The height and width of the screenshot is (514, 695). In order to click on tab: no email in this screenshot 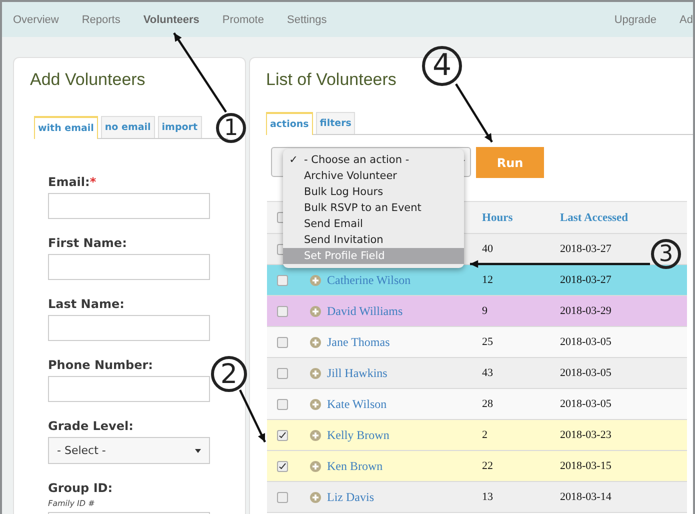, I will do `click(127, 127)`.